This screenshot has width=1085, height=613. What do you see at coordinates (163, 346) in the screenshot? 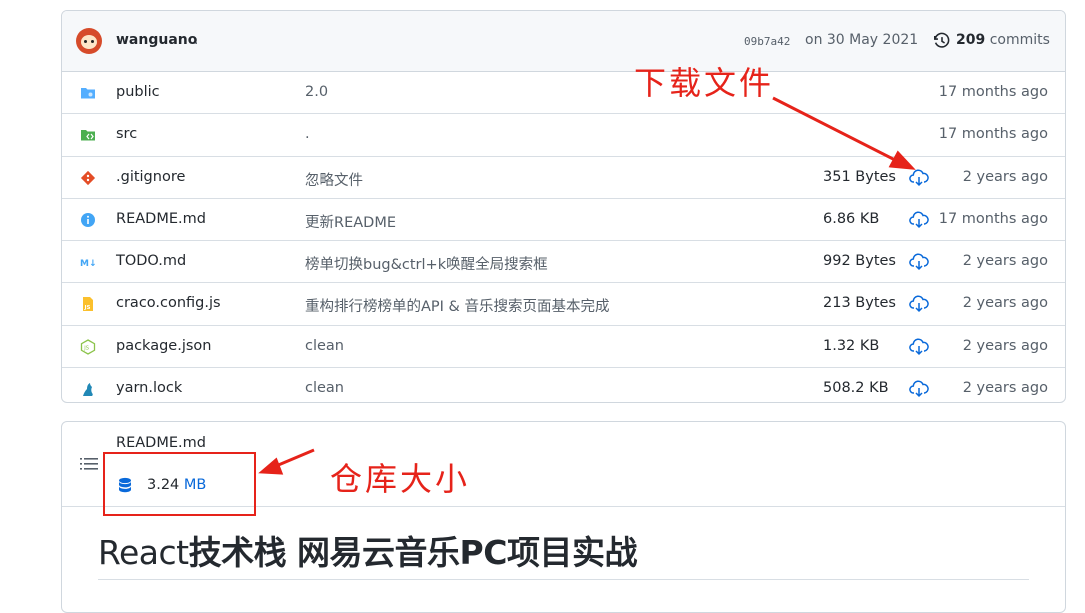
I see `file-name-link: package.json` at bounding box center [163, 346].